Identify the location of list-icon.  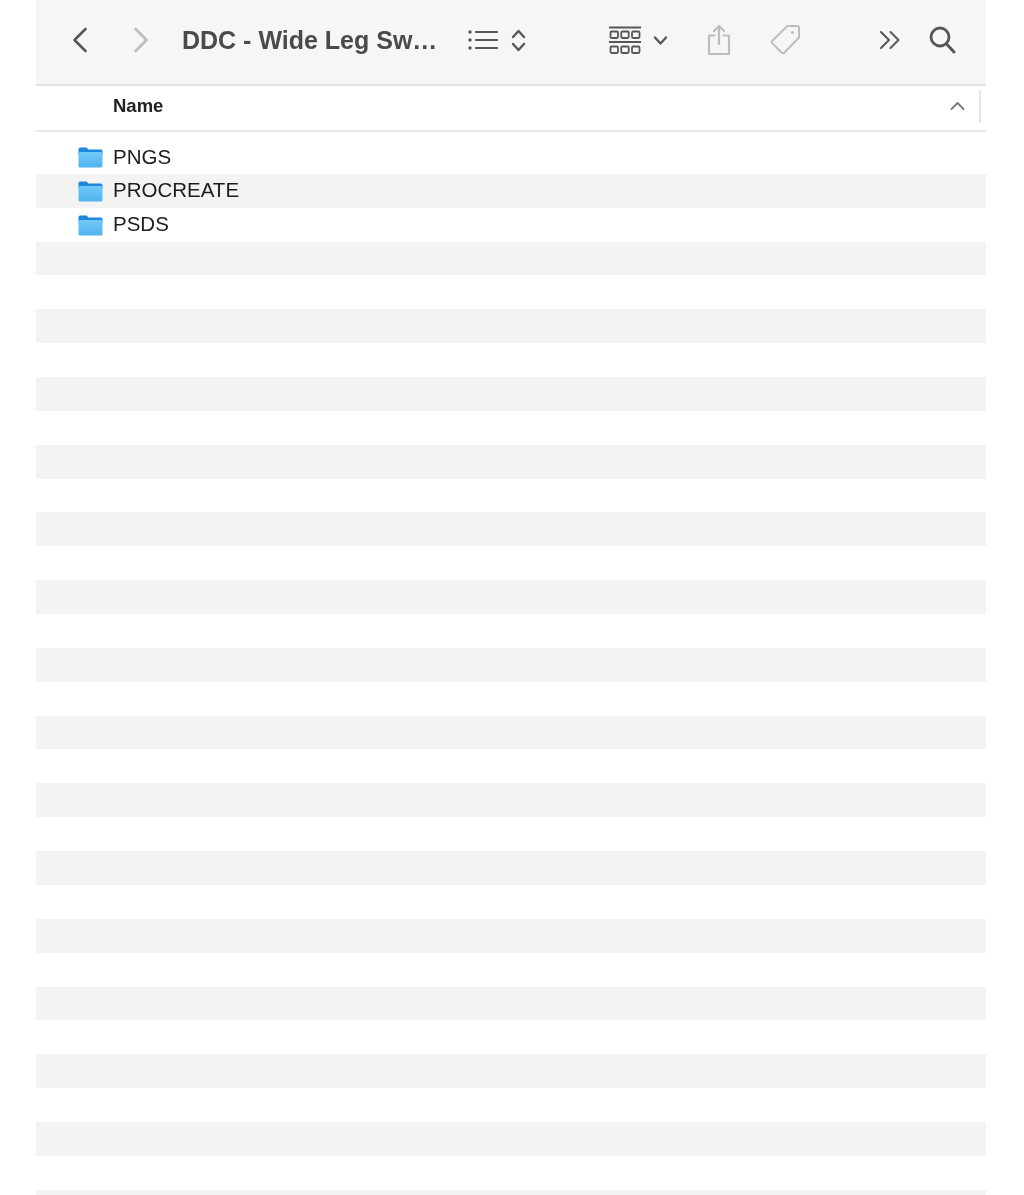
(483, 40).